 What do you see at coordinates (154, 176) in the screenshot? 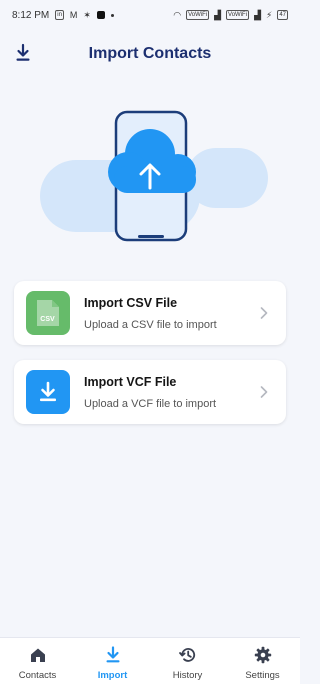
I see `cloud-upload-phone-icon` at bounding box center [154, 176].